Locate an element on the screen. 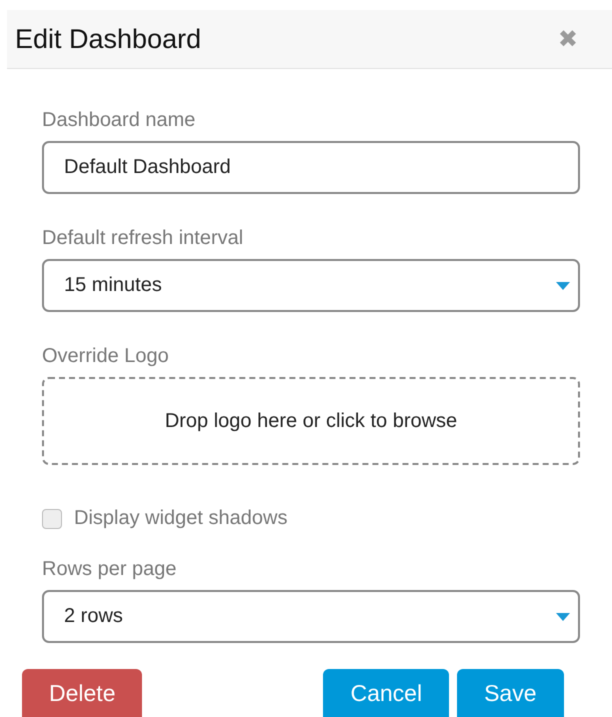  select-dropdown: 2 rows is located at coordinates (311, 616).